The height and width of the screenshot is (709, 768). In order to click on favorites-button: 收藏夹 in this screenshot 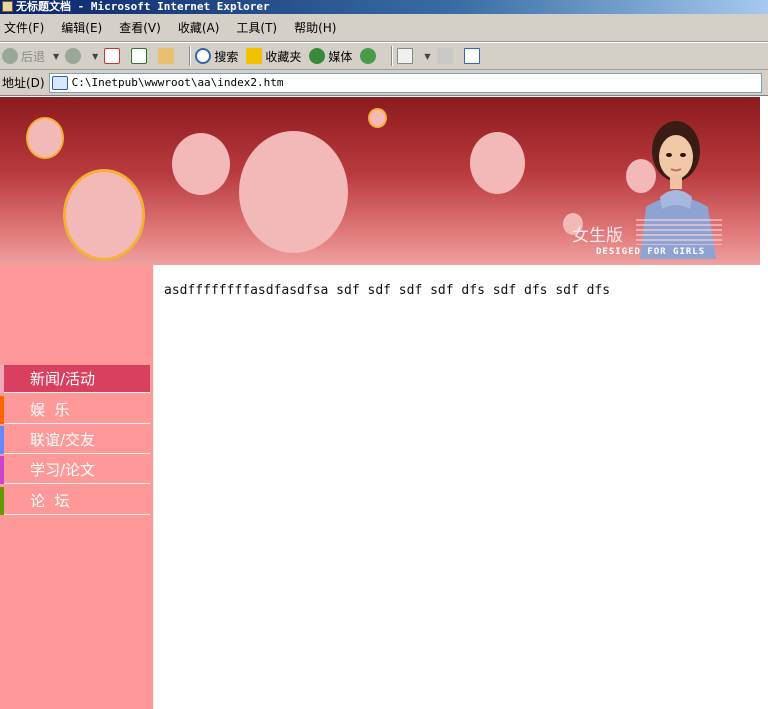, I will do `click(273, 56)`.